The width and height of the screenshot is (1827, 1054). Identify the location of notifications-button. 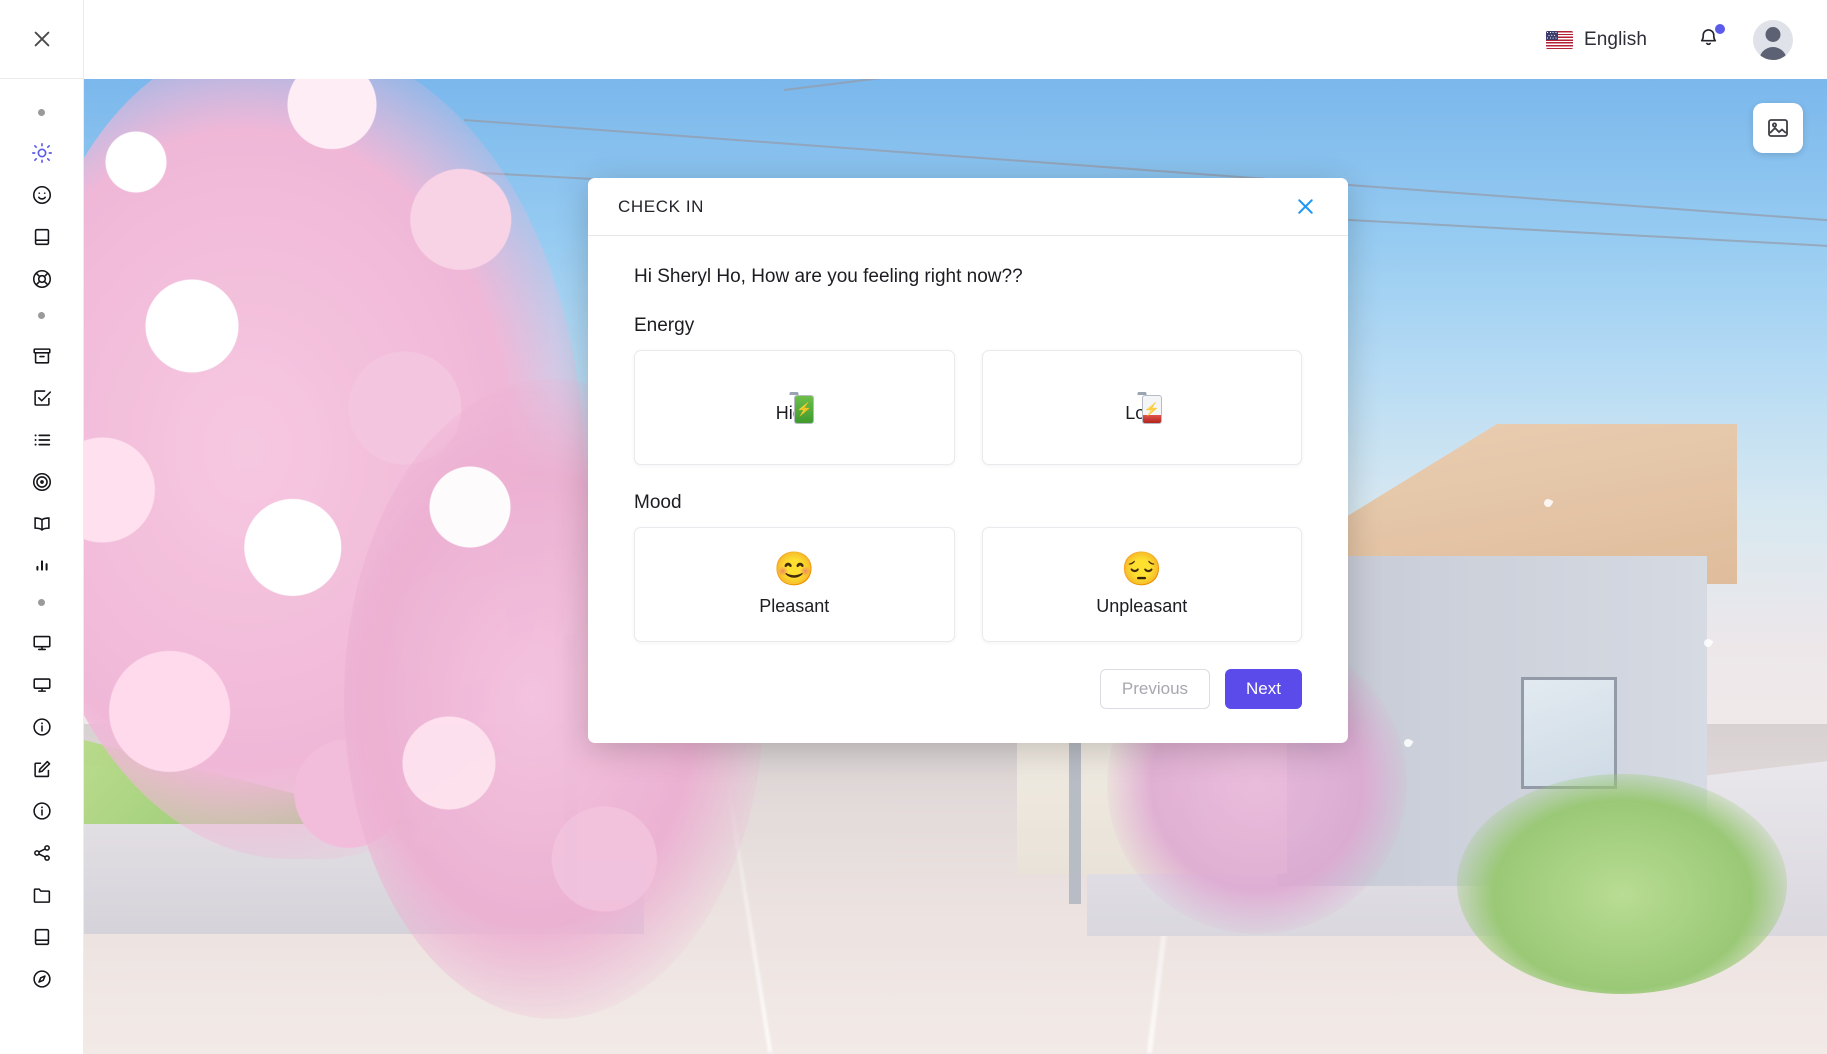
(1709, 39).